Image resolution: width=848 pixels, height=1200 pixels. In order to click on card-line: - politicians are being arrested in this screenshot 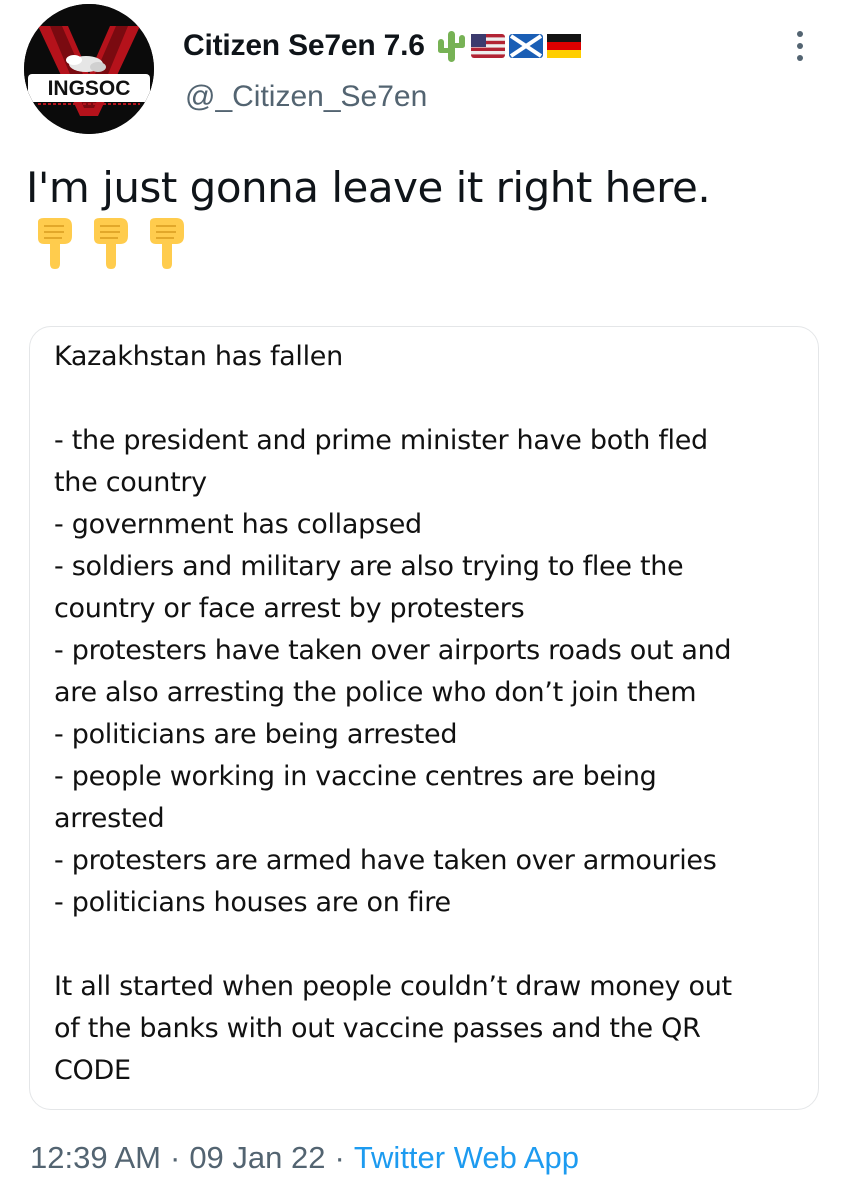, I will do `click(256, 734)`.